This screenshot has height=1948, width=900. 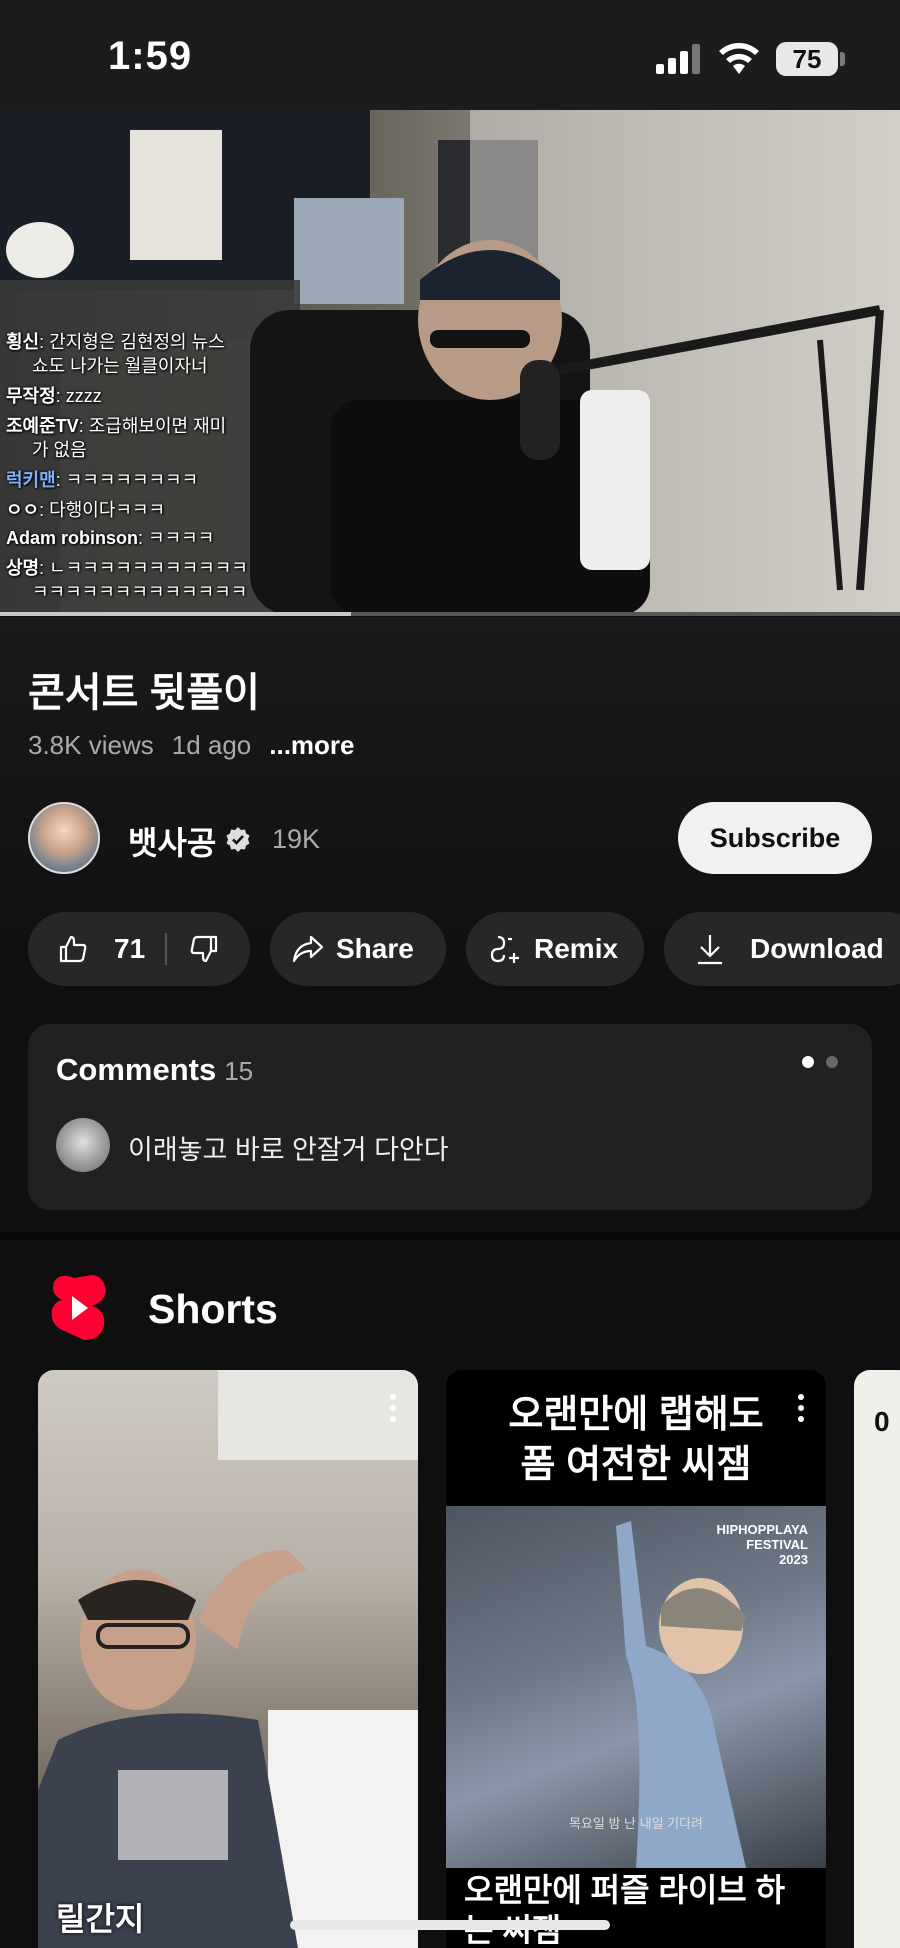 I want to click on video-meta: 3.8K views 1d ago ...more, so click(x=200, y=745).